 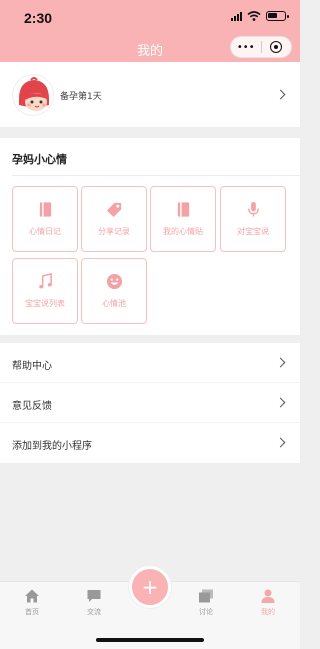 I want to click on tile-talk-to-baby: 对宝宝说, so click(x=253, y=219).